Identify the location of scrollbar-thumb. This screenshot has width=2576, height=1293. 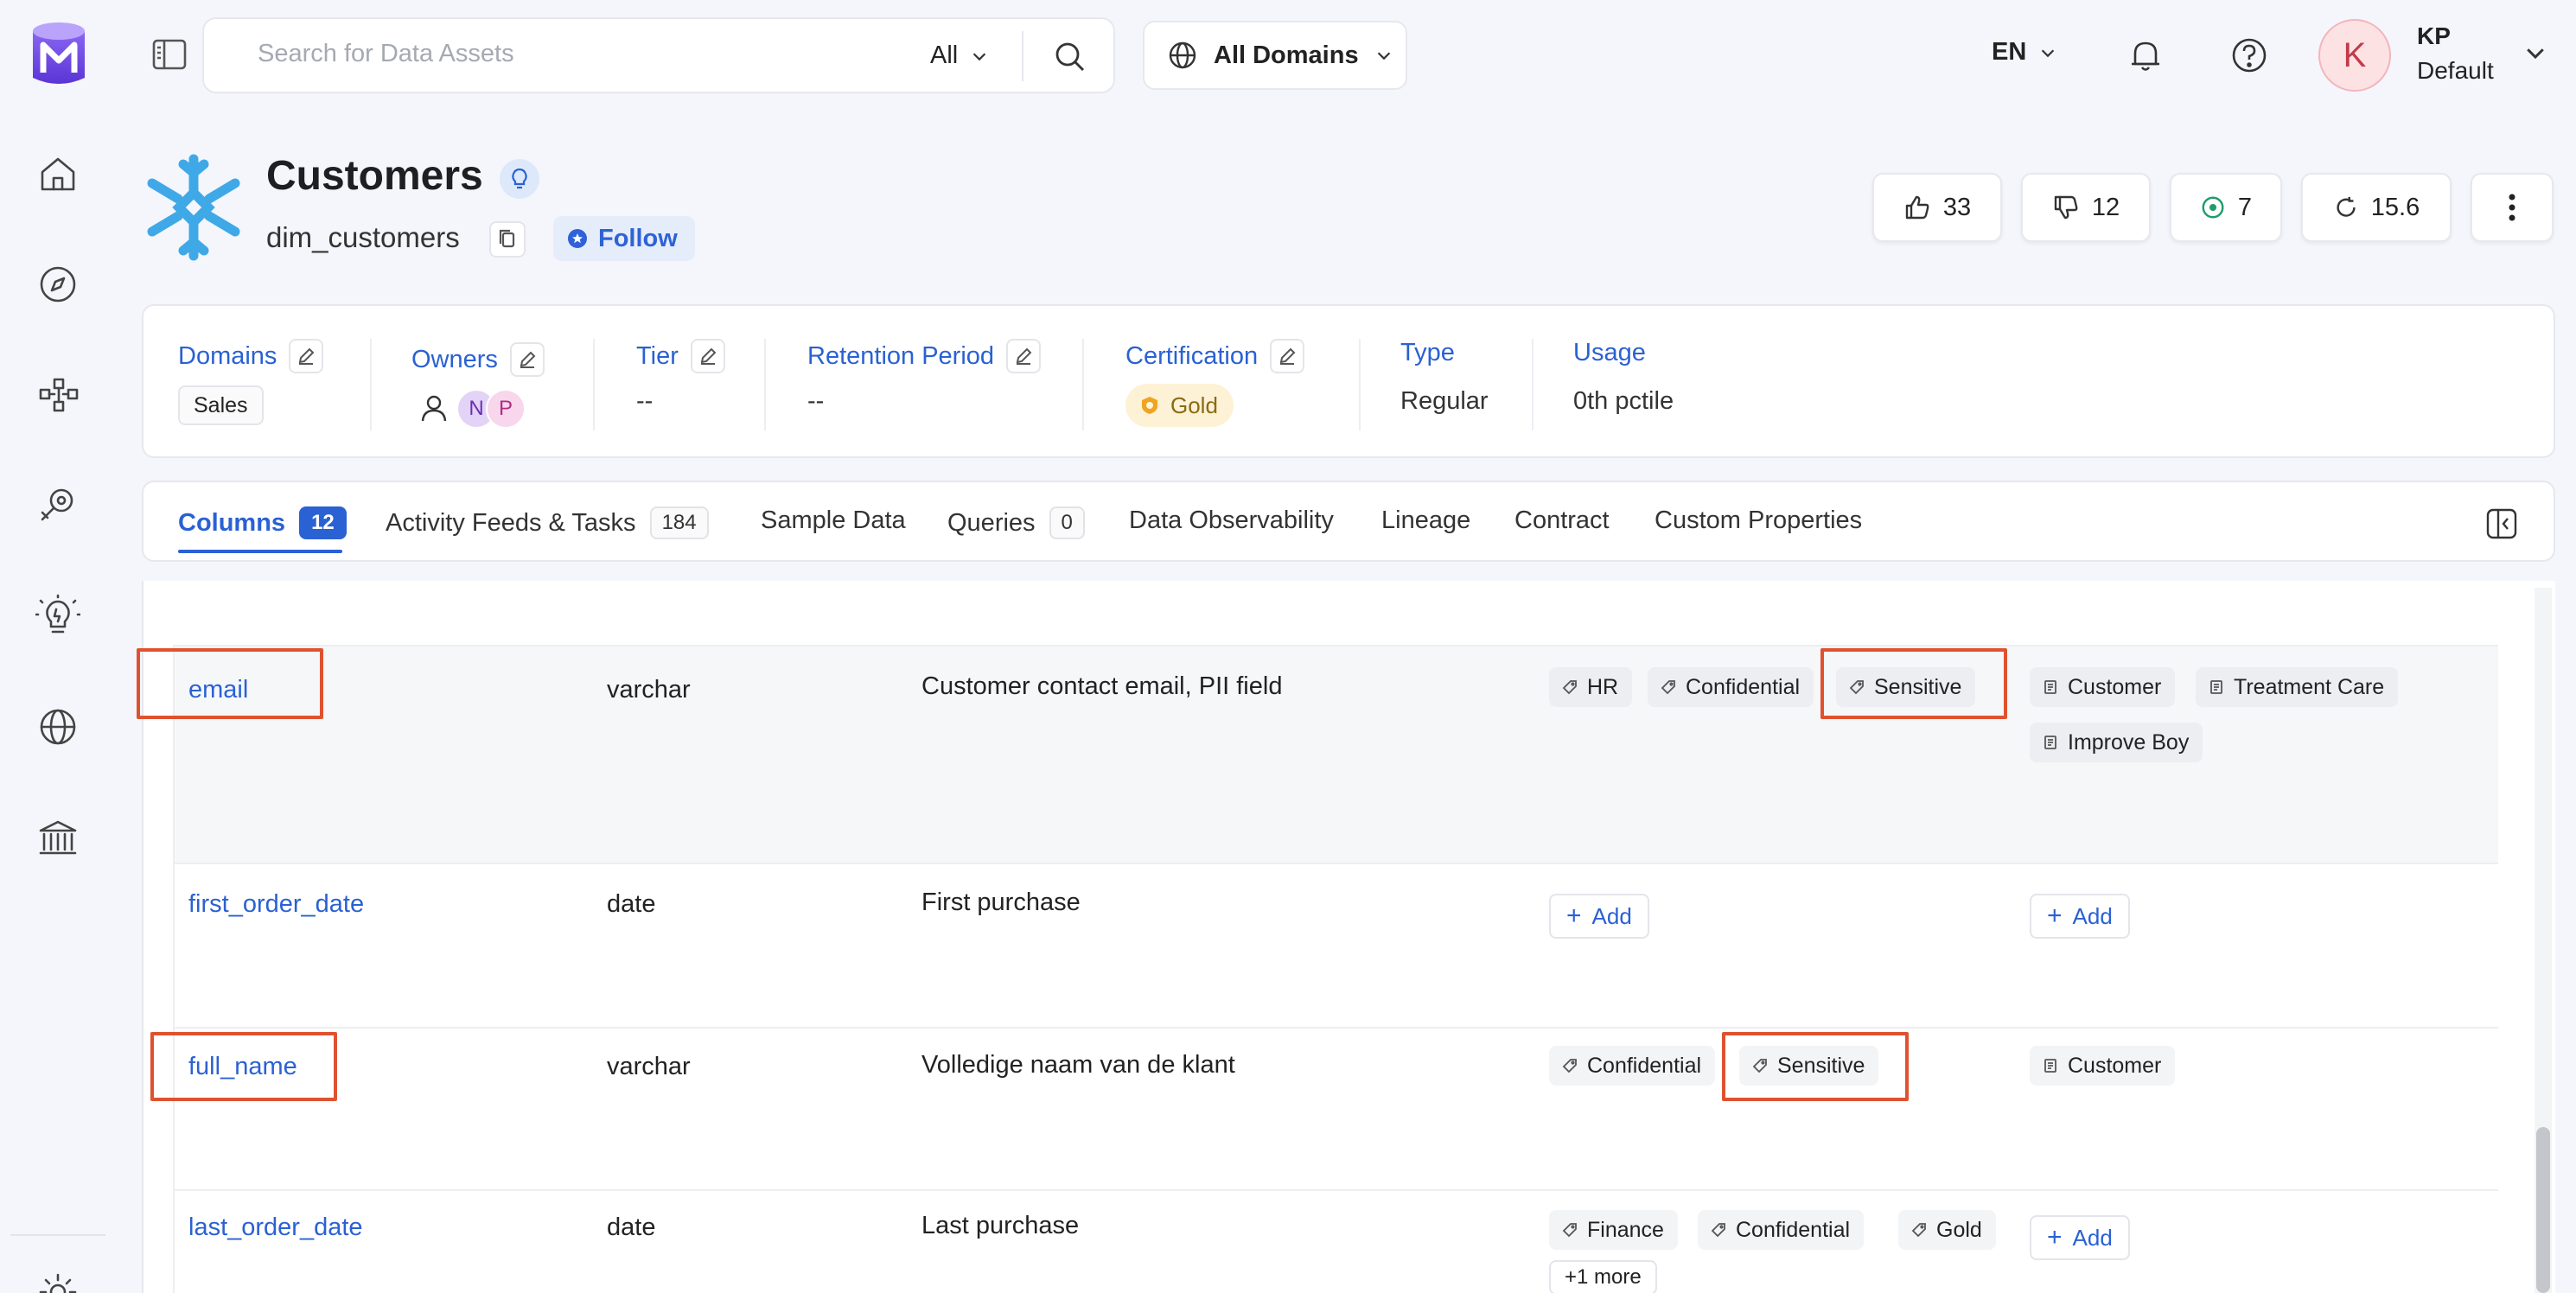
(2543, 1210).